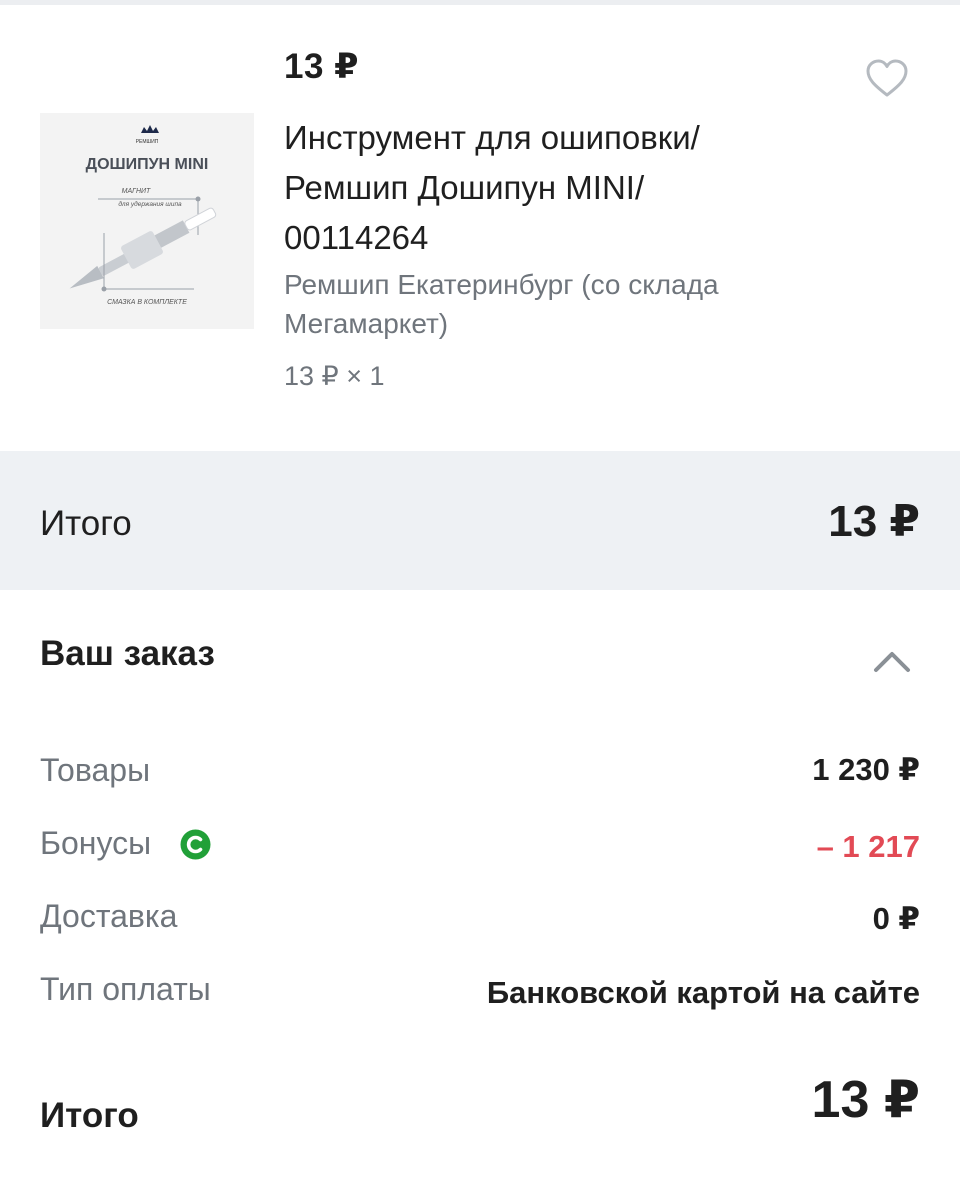  Describe the element at coordinates (147, 164) in the screenshot. I see `image-product-name: ДОШИПУН MINI` at that location.